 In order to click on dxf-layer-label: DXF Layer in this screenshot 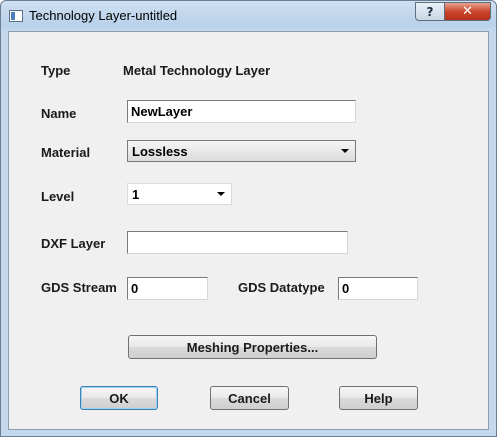, I will do `click(73, 243)`.